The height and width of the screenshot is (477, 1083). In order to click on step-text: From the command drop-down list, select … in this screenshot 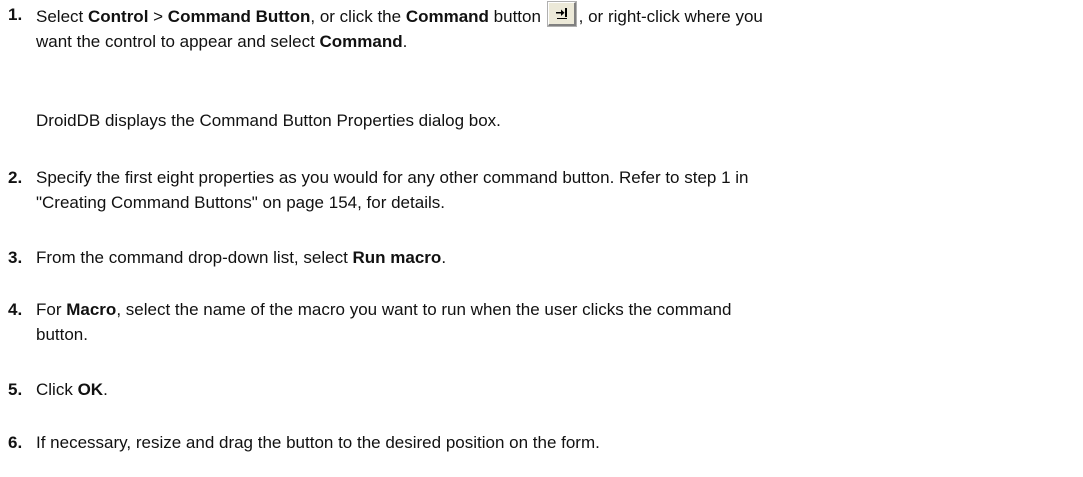, I will do `click(556, 257)`.